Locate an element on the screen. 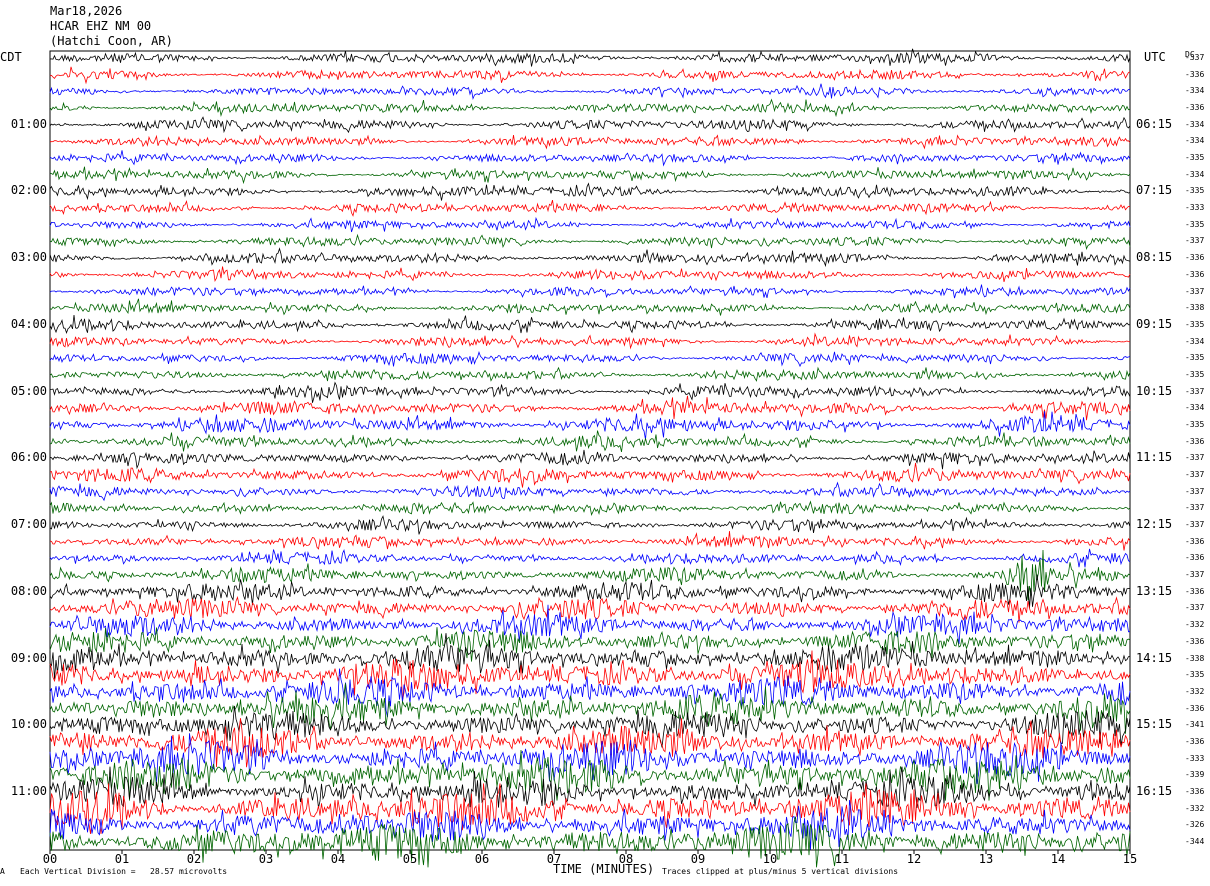 The image size is (1210, 886). right-hour-label: 07:15 is located at coordinates (1154, 190).